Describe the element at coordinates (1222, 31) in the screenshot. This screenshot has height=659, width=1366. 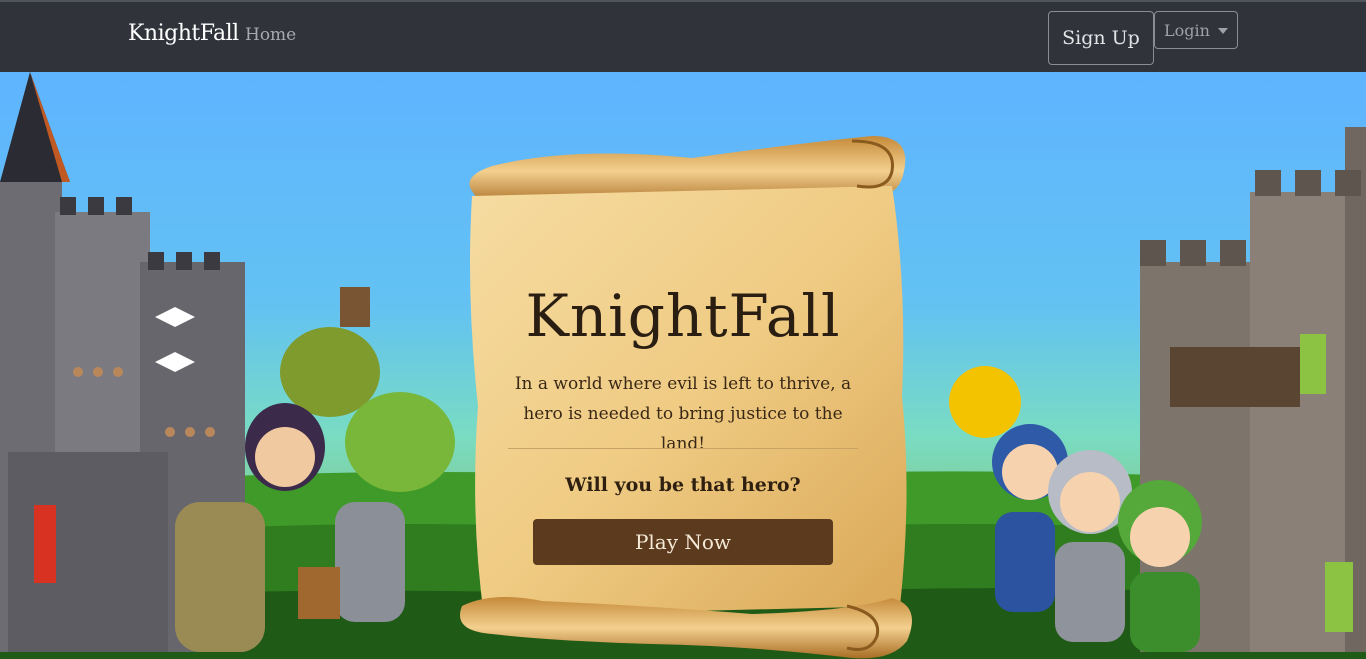
I see `caret-down-icon` at that location.